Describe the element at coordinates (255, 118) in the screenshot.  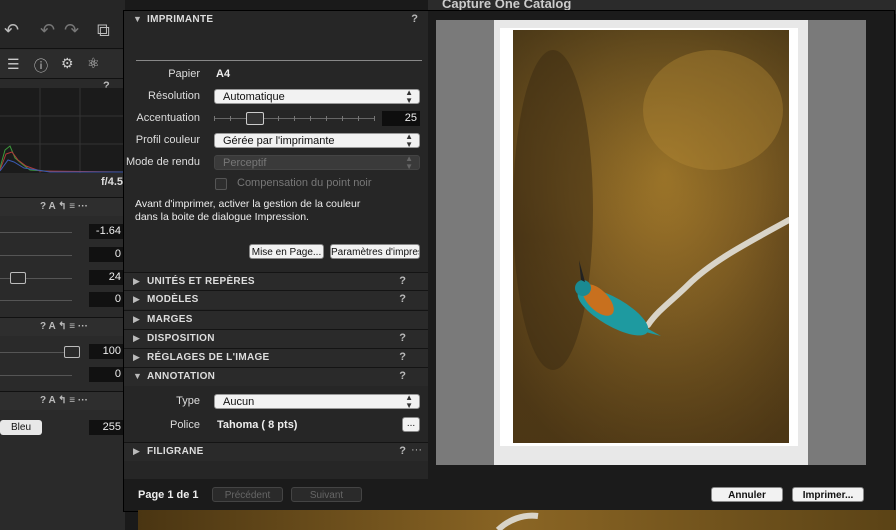
I see `sharpening-slider-handle` at that location.